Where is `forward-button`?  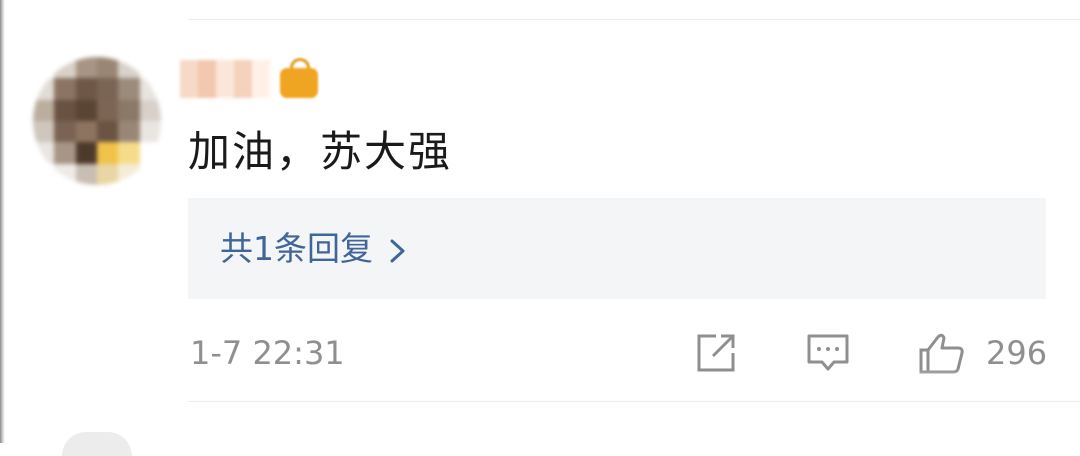
forward-button is located at coordinates (716, 353).